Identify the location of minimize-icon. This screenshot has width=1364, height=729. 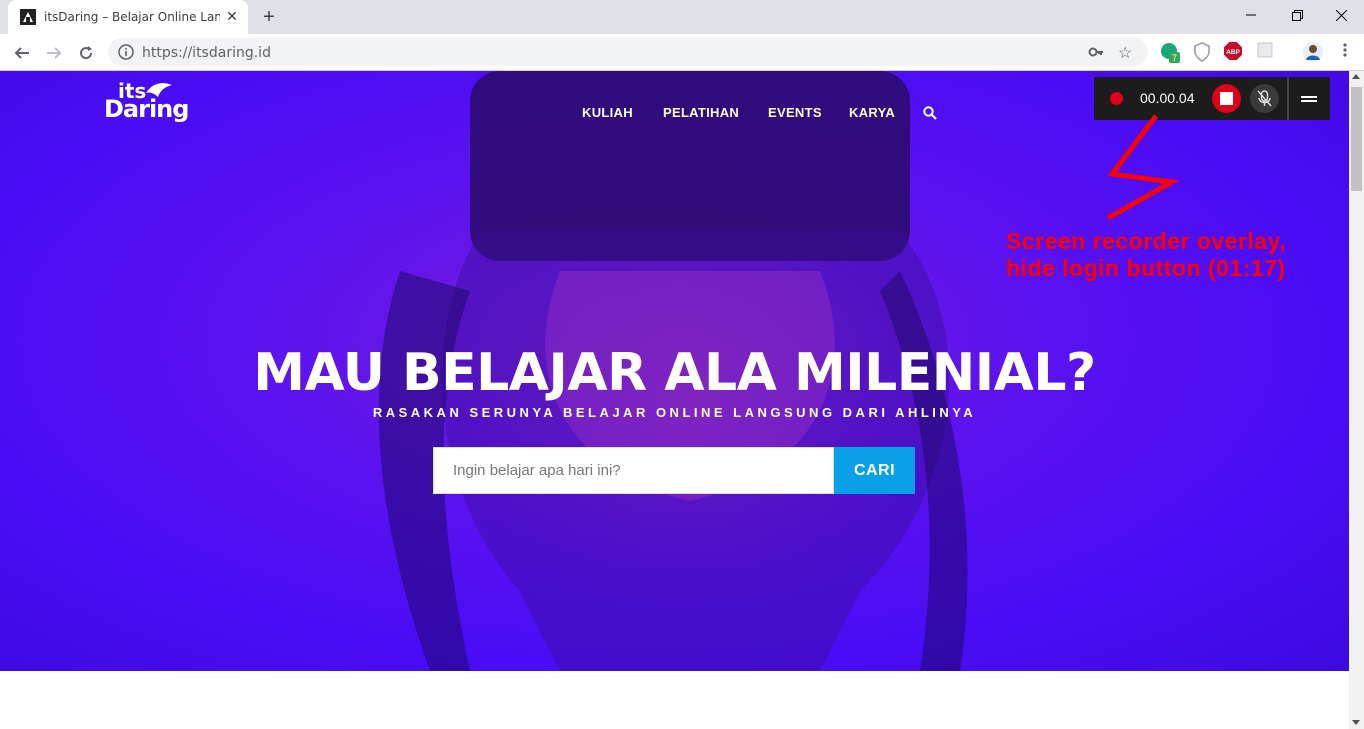
(1251, 15).